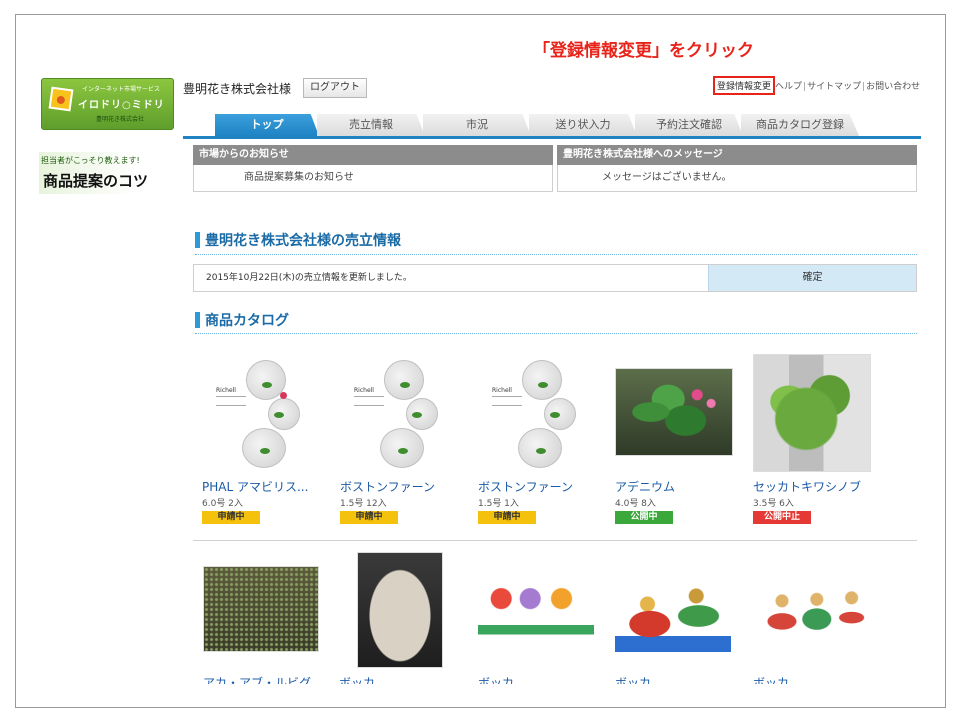 The image size is (960, 720). I want to click on market-notice-link: 商品提案募集のお知らせ, so click(299, 177).